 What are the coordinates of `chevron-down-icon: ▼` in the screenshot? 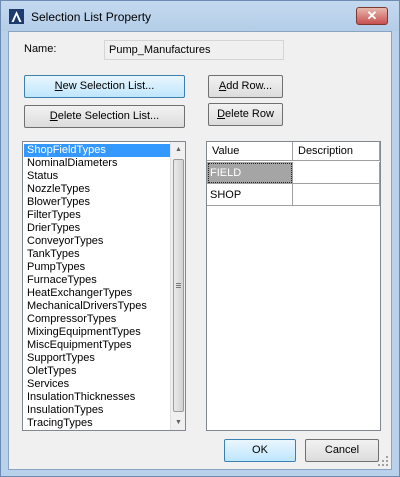 It's located at (178, 422).